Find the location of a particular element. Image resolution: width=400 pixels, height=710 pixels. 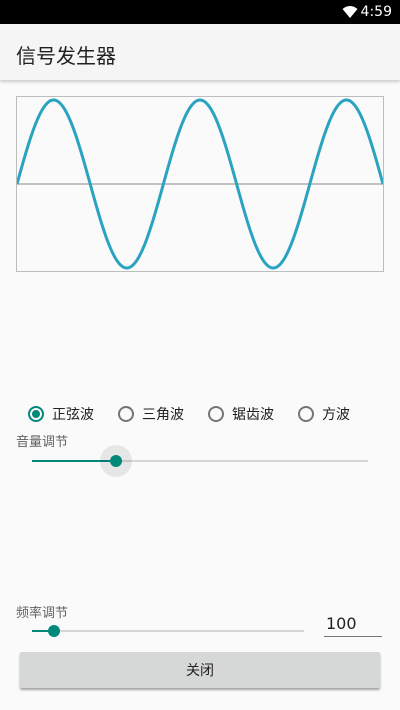

frequency-input: 100 is located at coordinates (353, 624).